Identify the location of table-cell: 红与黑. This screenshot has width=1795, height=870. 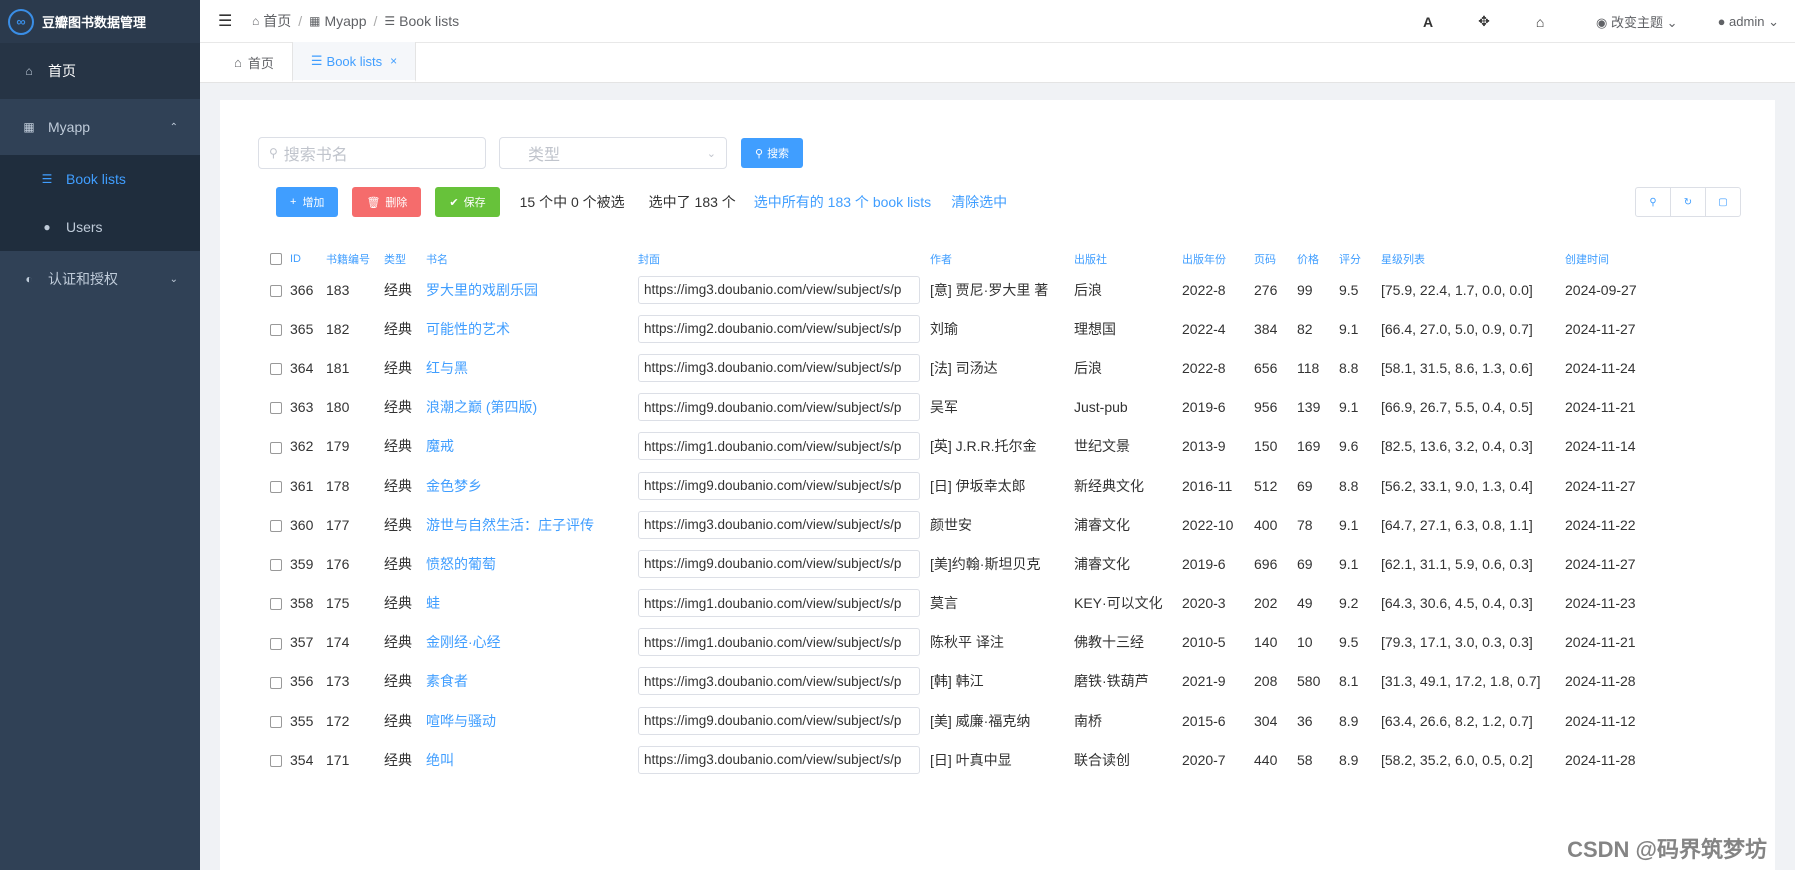
(528, 367).